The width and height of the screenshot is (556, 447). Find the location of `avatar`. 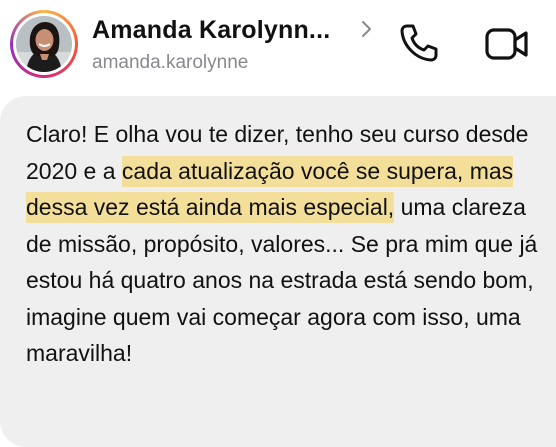

avatar is located at coordinates (44, 44).